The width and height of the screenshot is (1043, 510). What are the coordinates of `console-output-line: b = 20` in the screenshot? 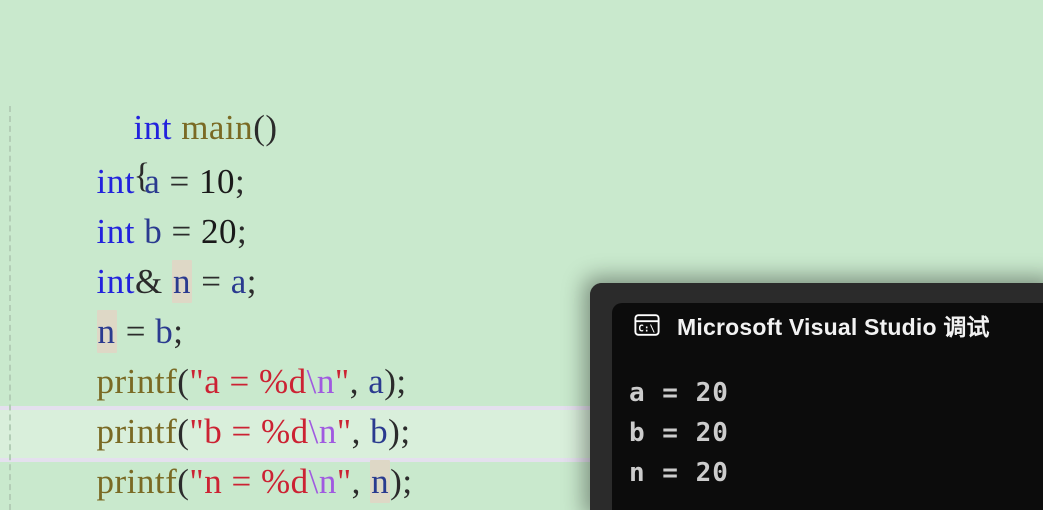 It's located at (679, 433).